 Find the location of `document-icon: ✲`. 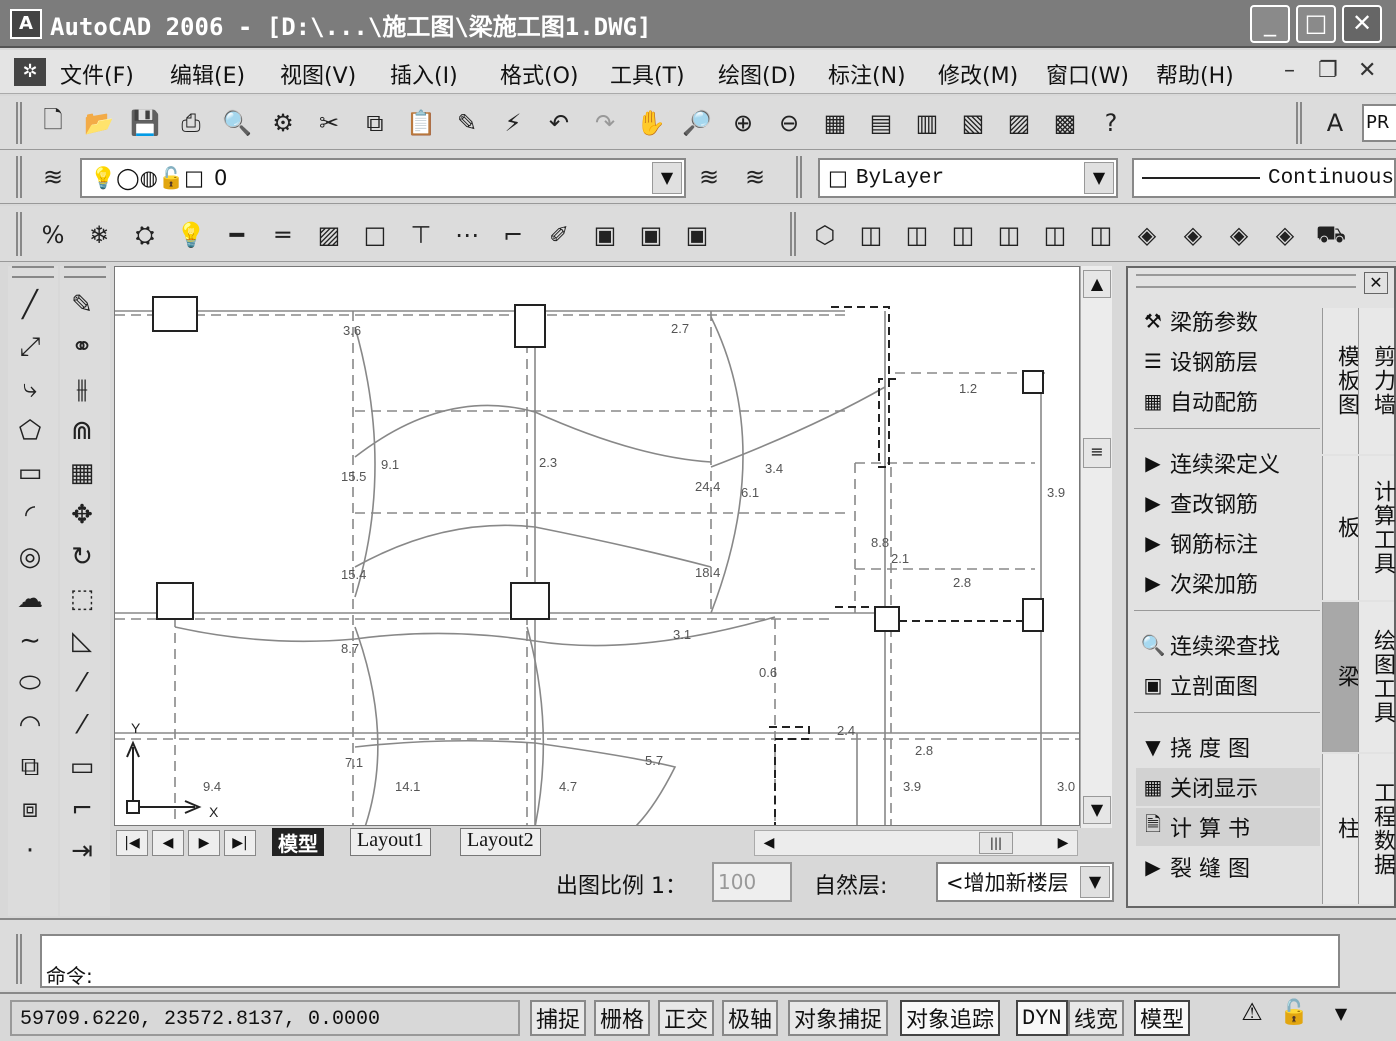

document-icon: ✲ is located at coordinates (30, 72).